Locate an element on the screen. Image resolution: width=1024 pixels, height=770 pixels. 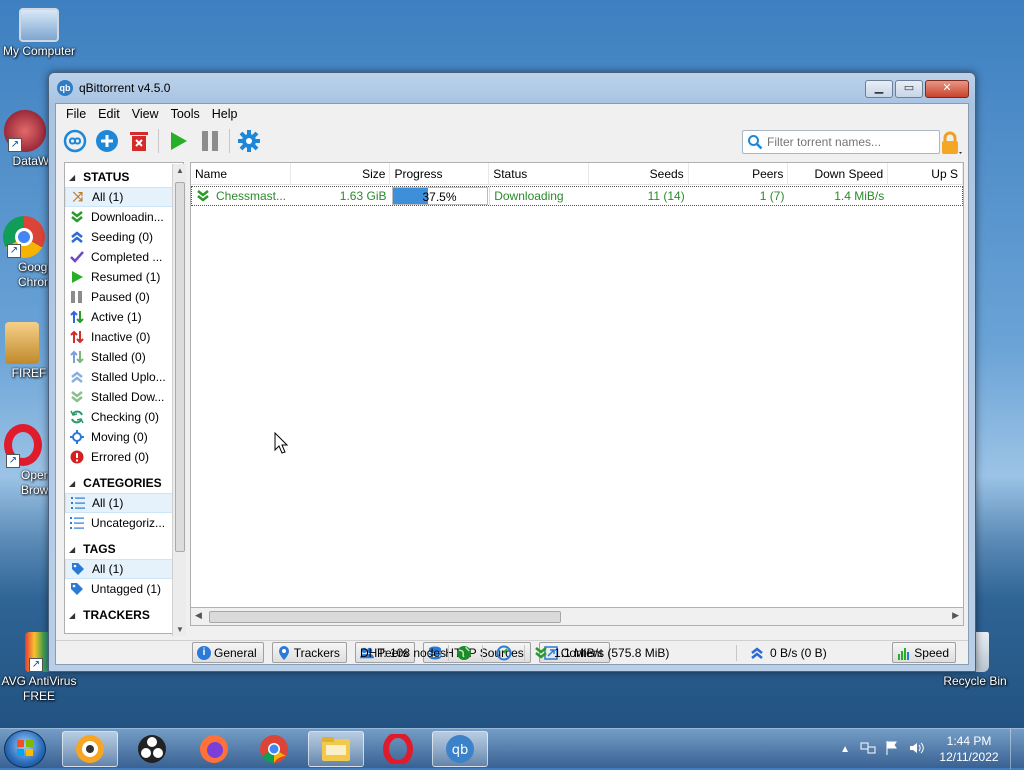
title-bar: qb qBittorrent v4.5.0 ▁ ▭ ✕ is located at coordinates (512, 88).